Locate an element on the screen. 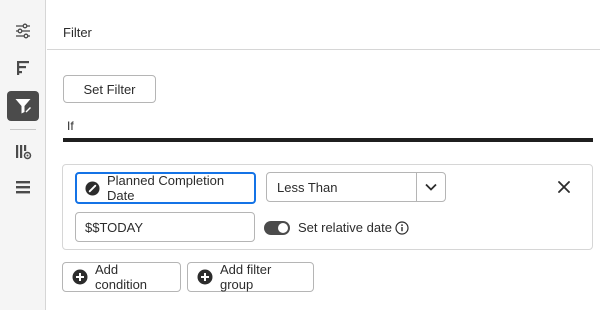  sort-bars-icon is located at coordinates (23, 68).